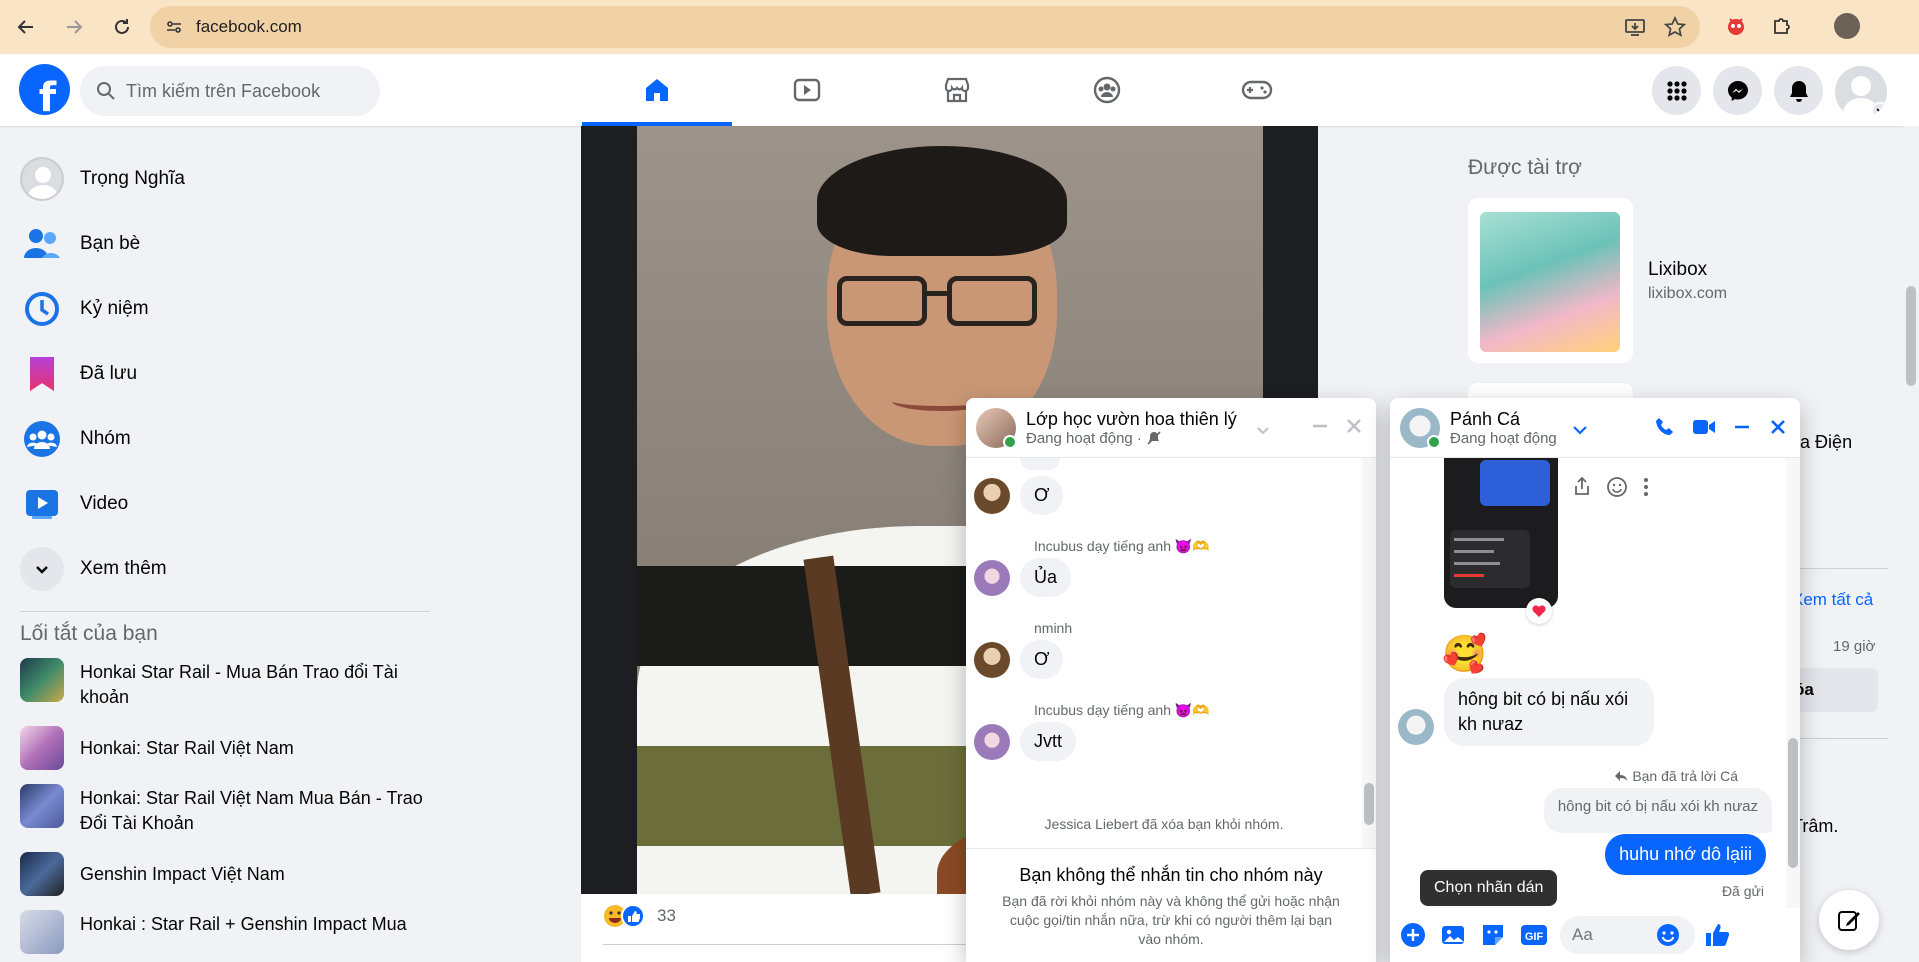 The width and height of the screenshot is (1919, 962). I want to click on ad-item: Lixibox lixibox.com, so click(1678, 280).